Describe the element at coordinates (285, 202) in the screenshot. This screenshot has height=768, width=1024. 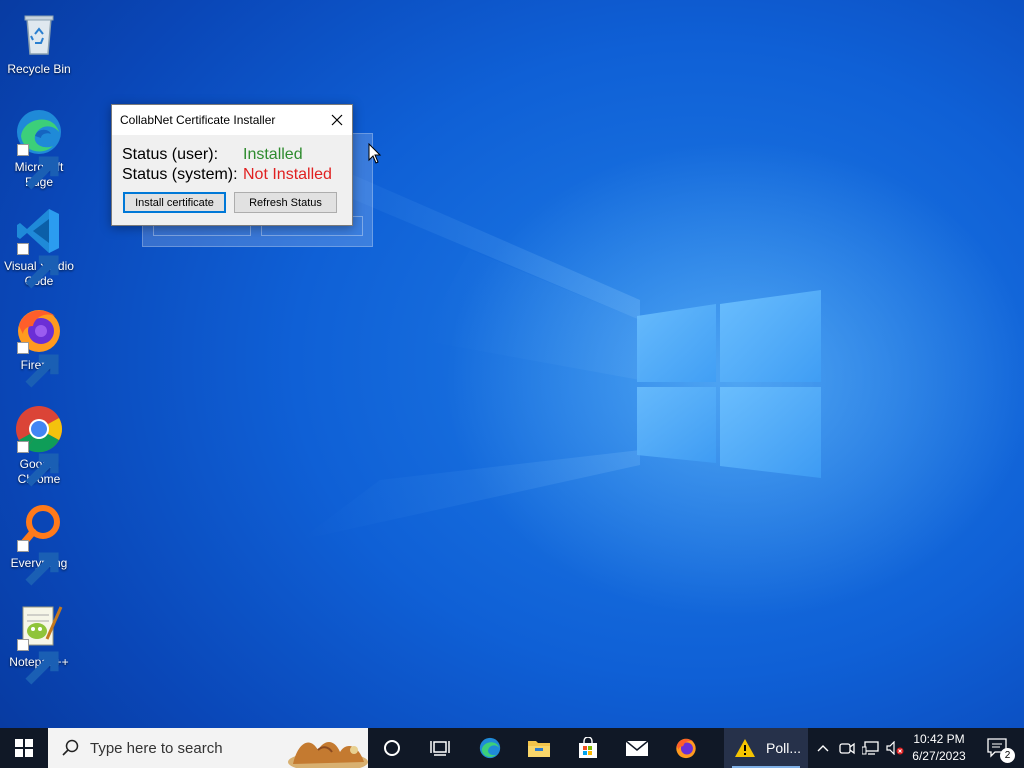
I see `refresh-status-button: Refresh Status` at that location.